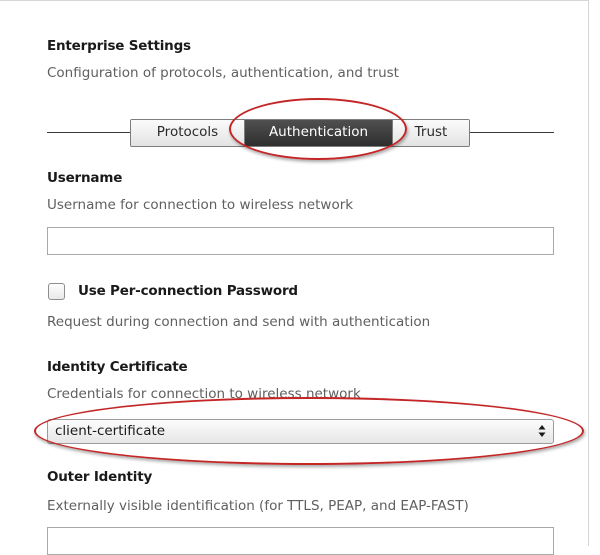 This screenshot has width=600, height=555. I want to click on per-connection-password-checkbox, so click(56, 291).